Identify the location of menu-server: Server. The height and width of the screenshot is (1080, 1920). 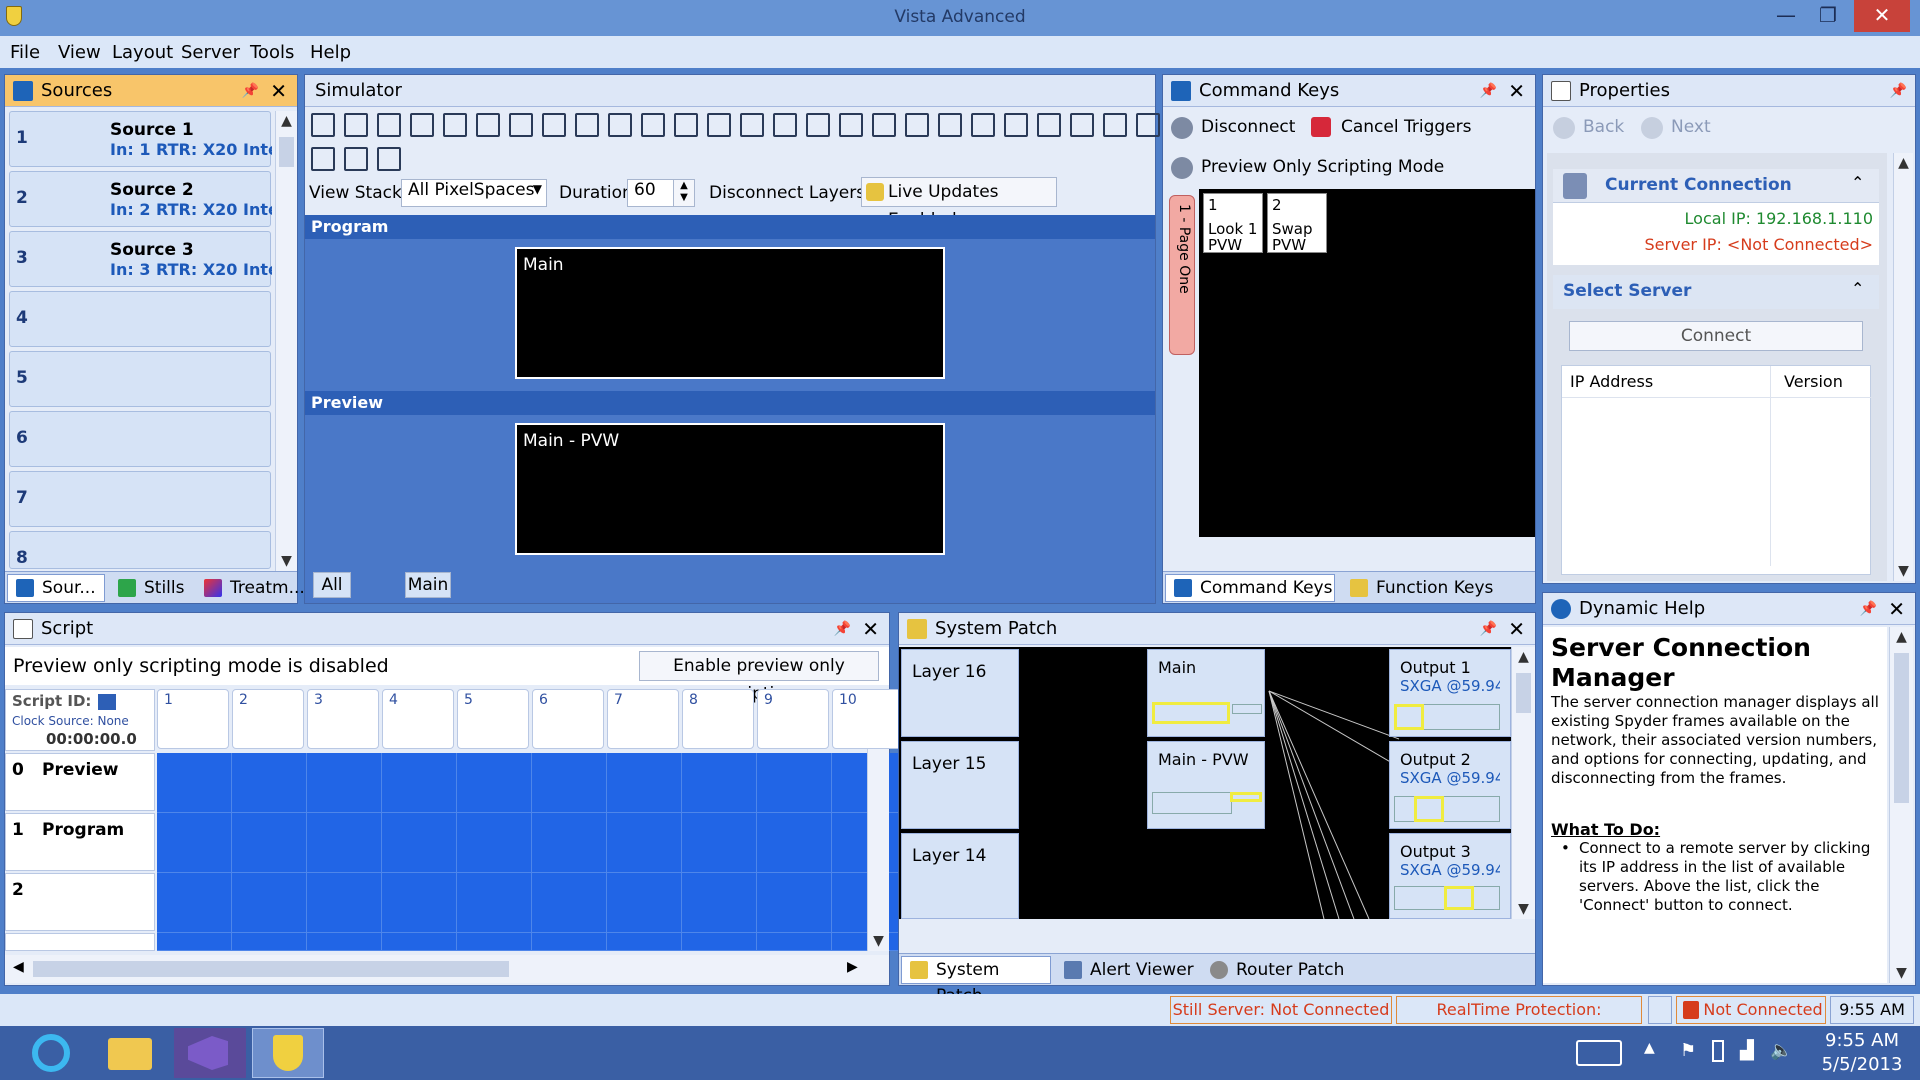
(210, 52).